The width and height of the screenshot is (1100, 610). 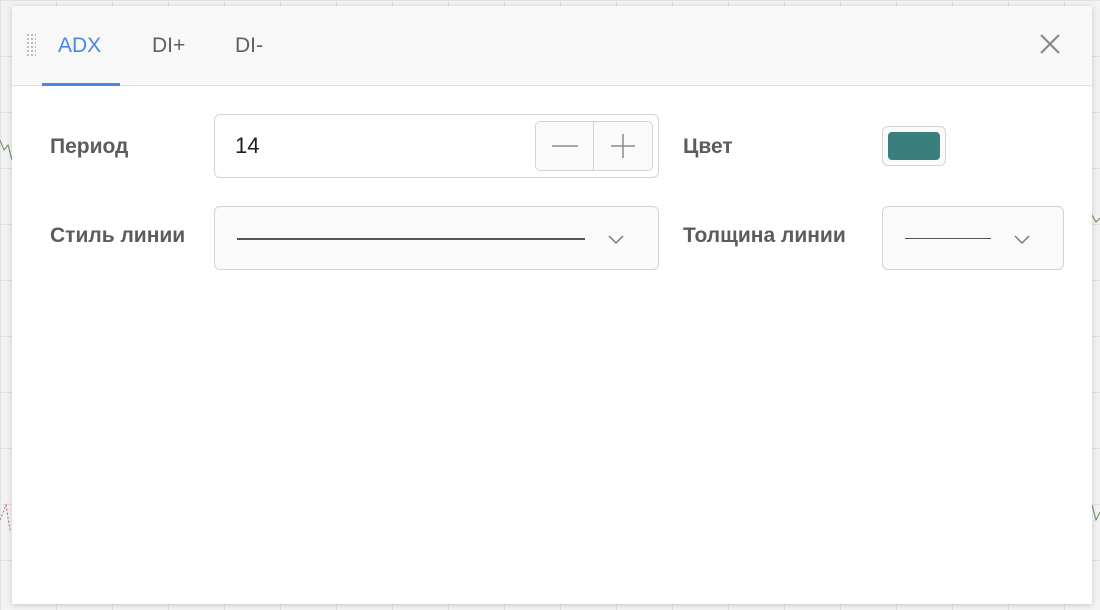 I want to click on period-input, so click(x=375, y=146).